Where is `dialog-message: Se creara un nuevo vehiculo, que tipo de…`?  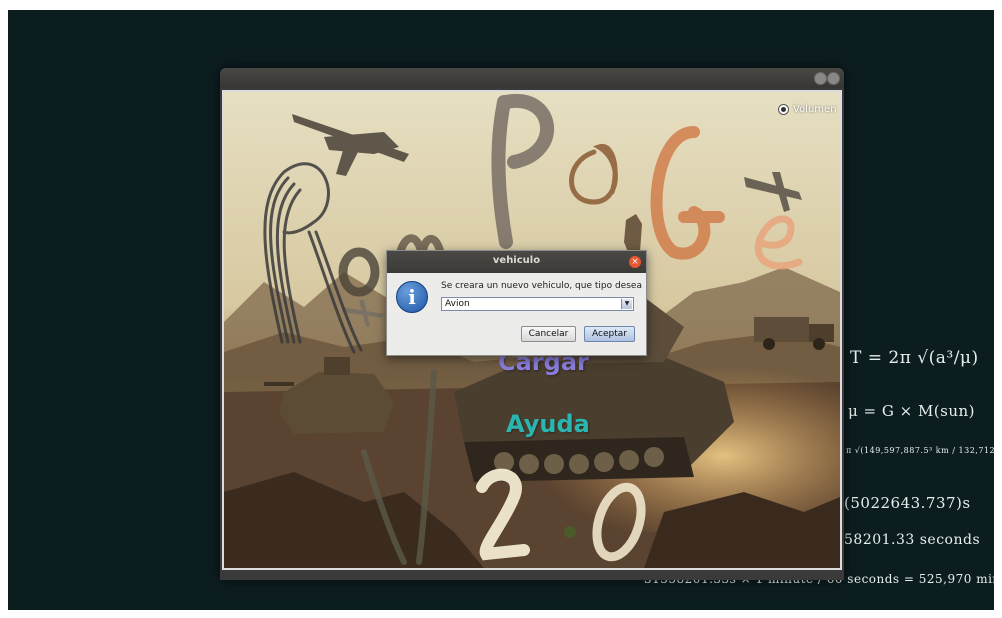 dialog-message: Se creara un nuevo vehiculo, que tipo de… is located at coordinates (541, 286).